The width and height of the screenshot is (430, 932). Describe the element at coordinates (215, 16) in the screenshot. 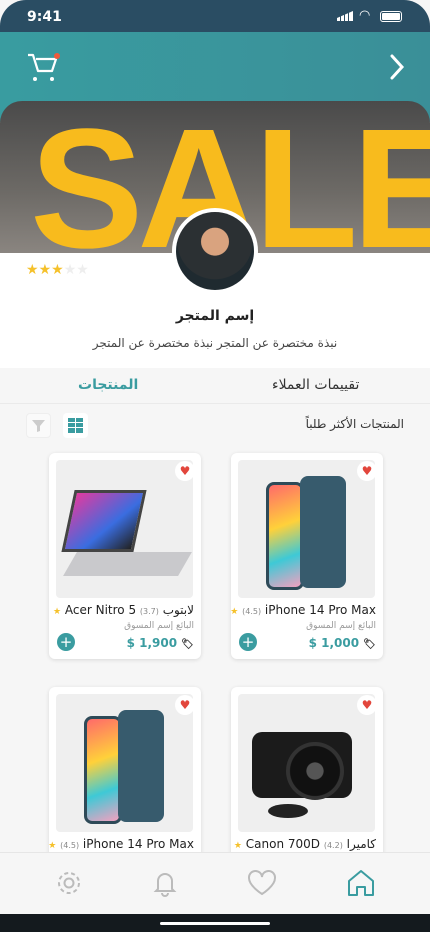

I see `status-bar: 9:41 ◠` at that location.